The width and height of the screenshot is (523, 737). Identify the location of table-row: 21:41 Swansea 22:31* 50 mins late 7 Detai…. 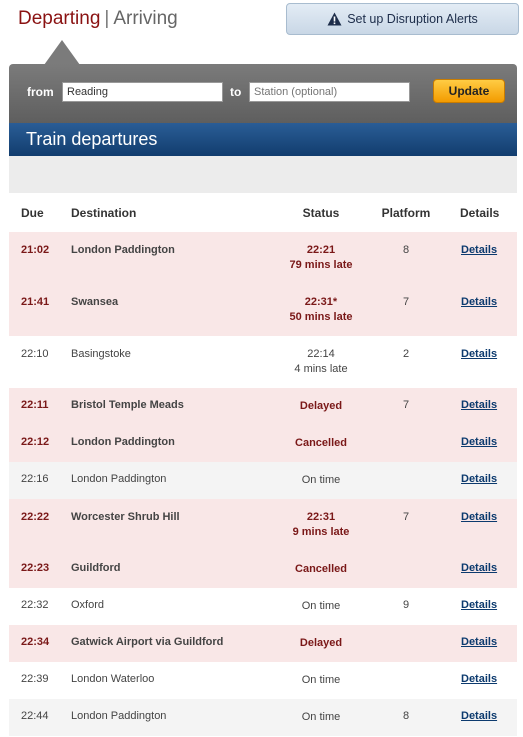
(263, 310).